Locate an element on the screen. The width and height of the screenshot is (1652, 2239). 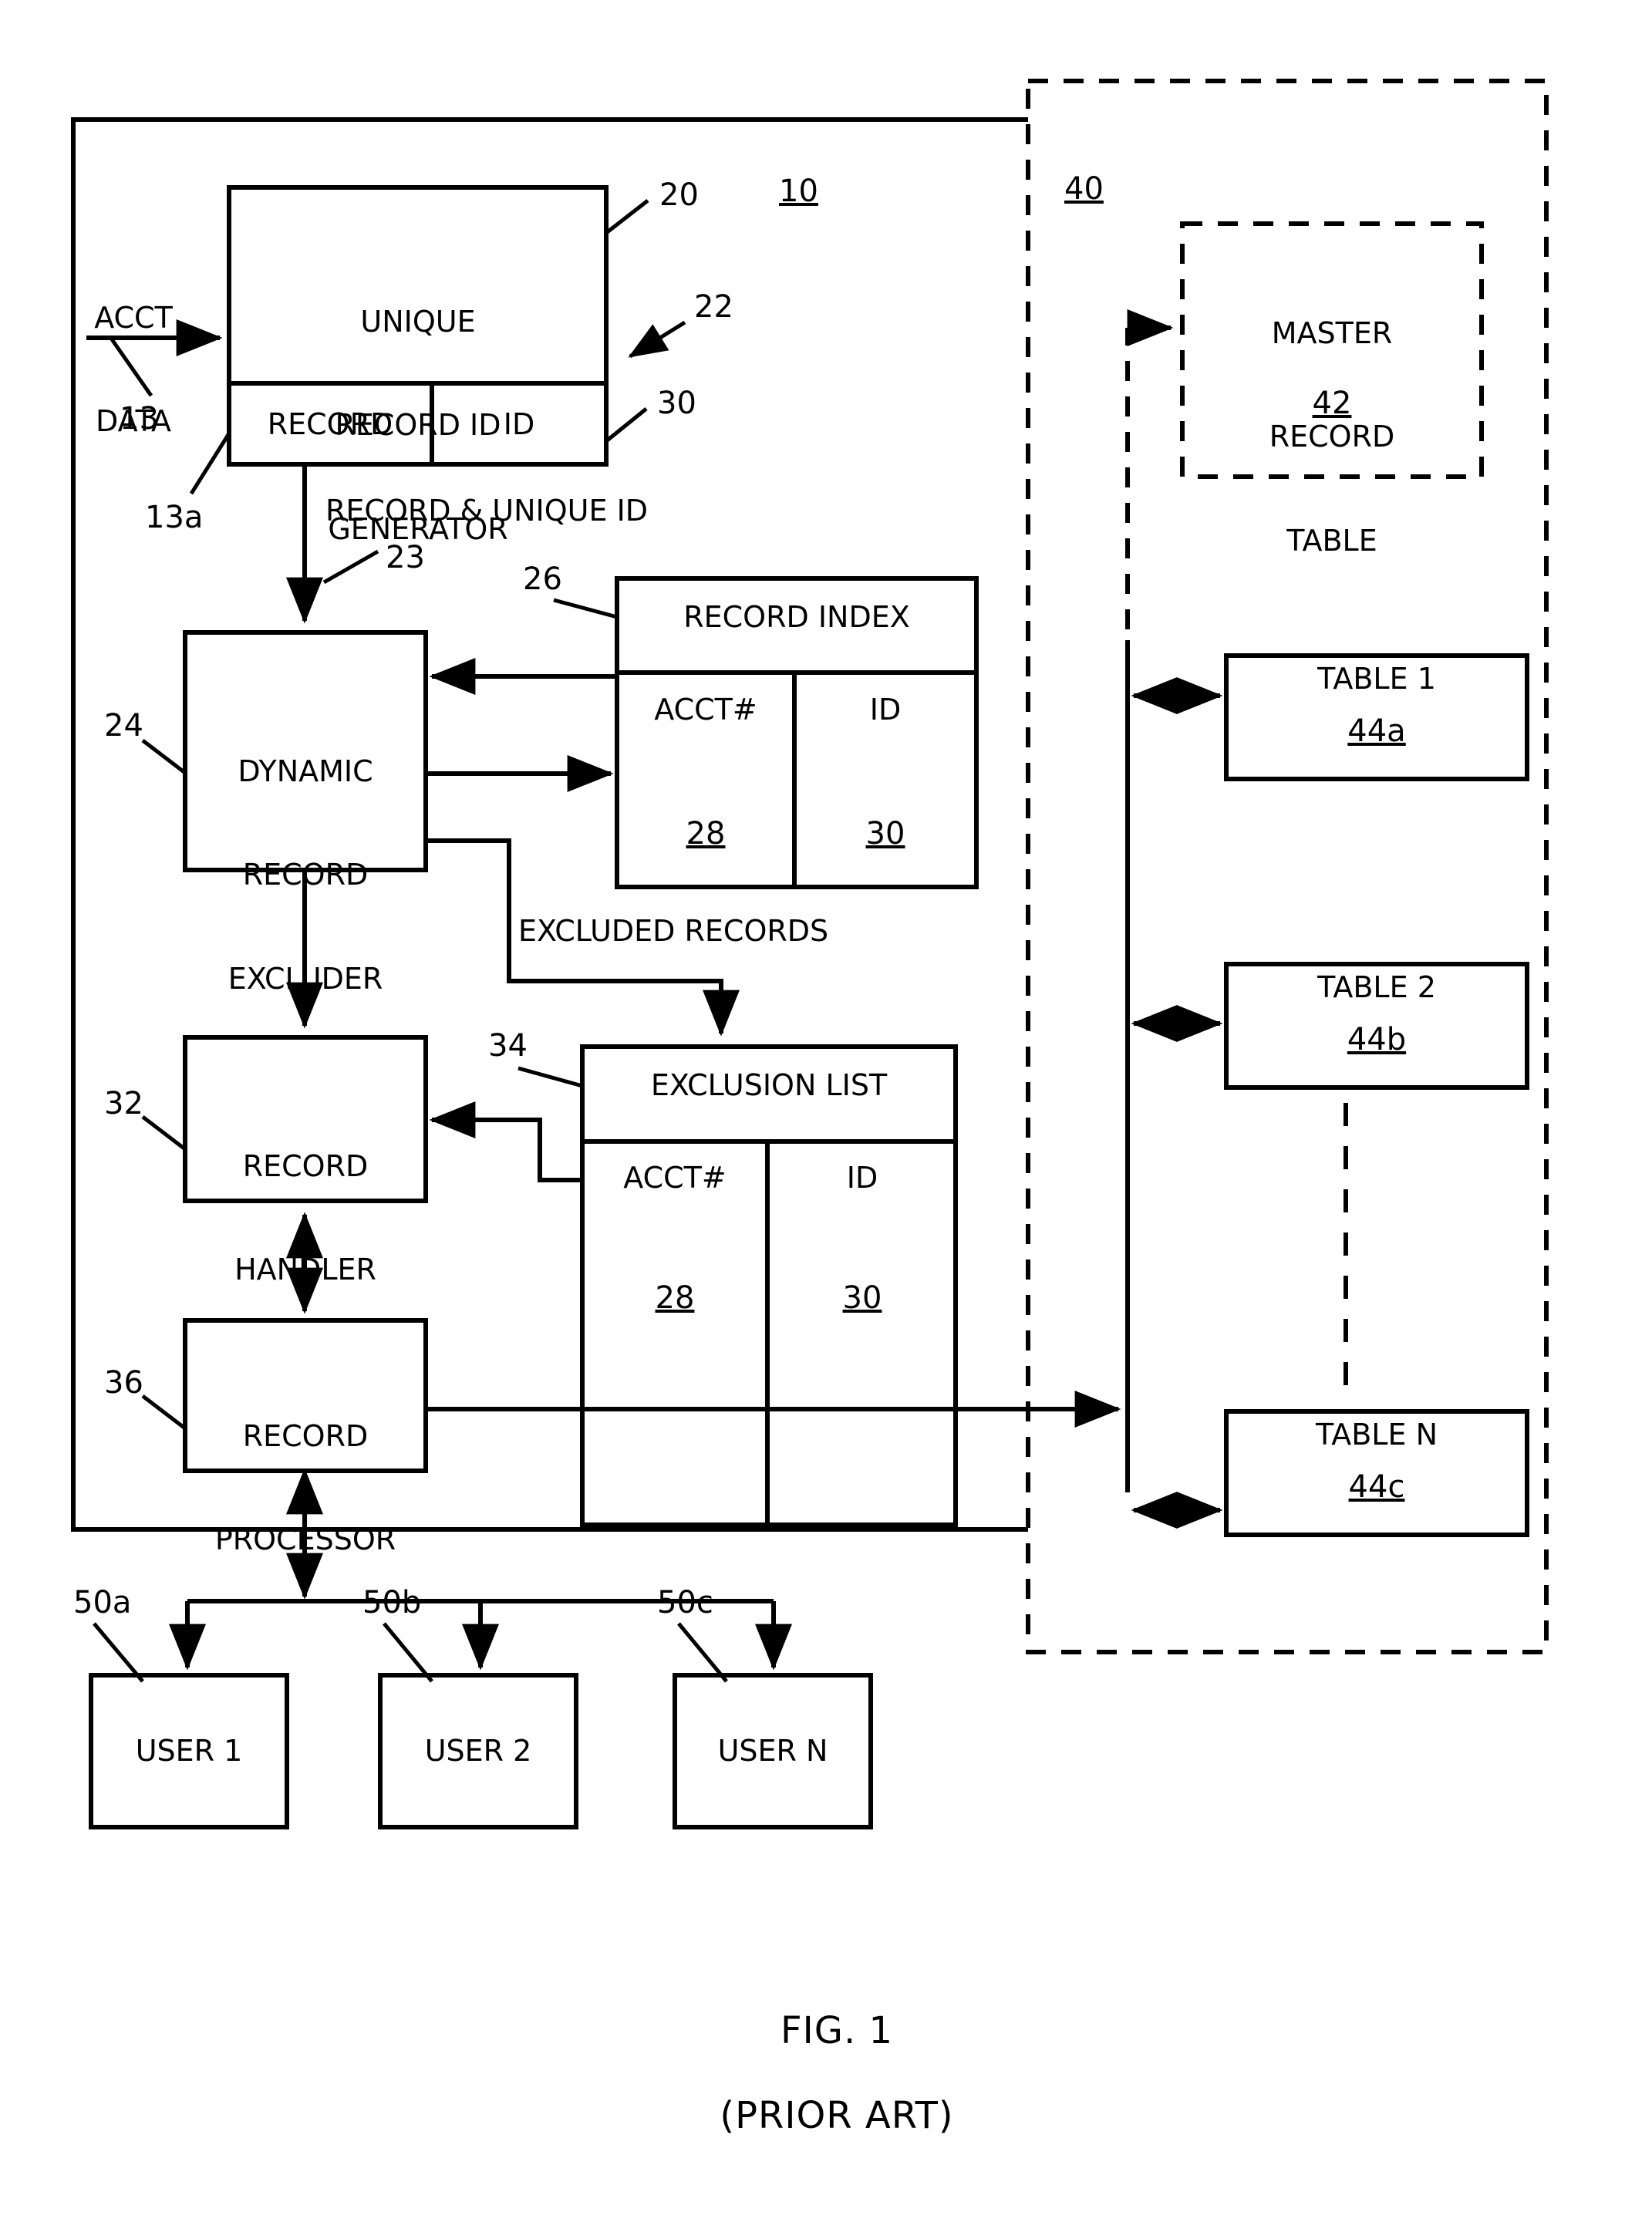
exclusion-list-col1-header: ACCT# is located at coordinates (675, 1178).